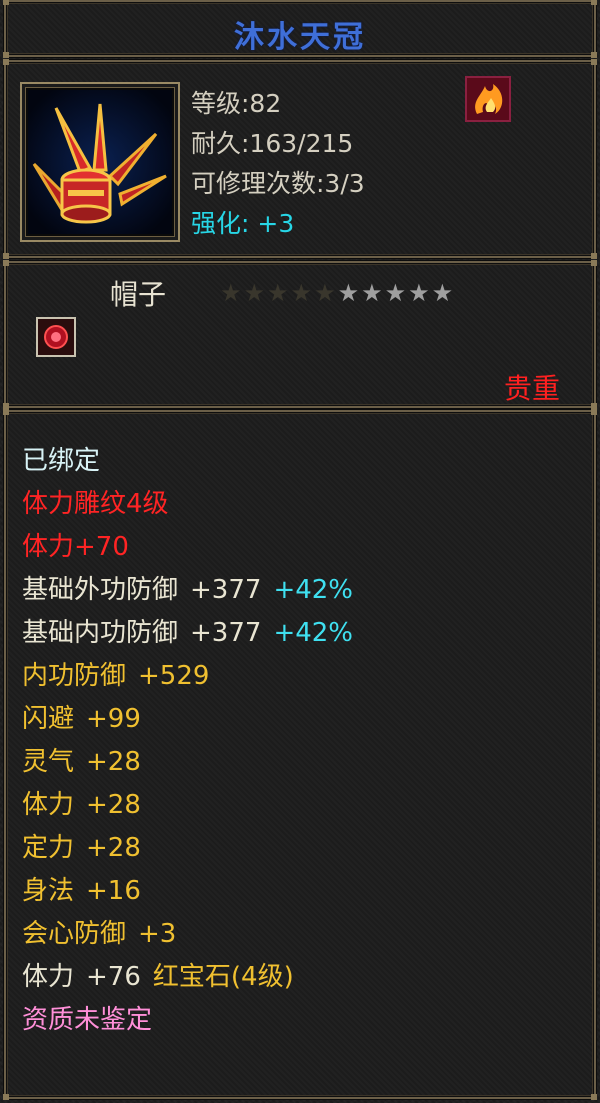  What do you see at coordinates (531, 388) in the screenshot?
I see `rarity-label: 贵重` at bounding box center [531, 388].